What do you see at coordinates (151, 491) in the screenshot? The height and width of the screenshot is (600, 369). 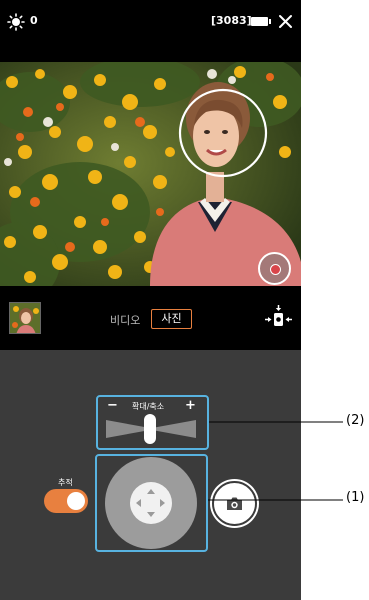 I see `arrow-up-icon` at bounding box center [151, 491].